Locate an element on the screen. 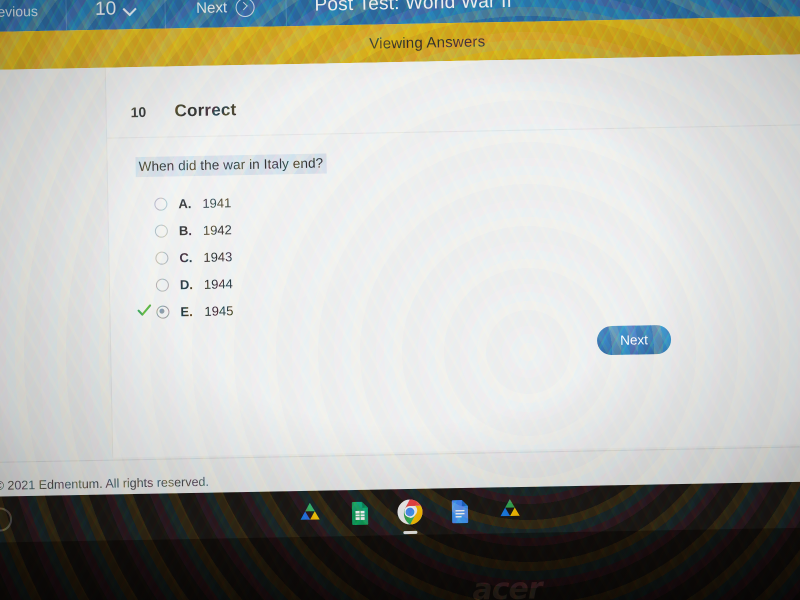 The image size is (800, 600). option-value-d: 1944 is located at coordinates (218, 284).